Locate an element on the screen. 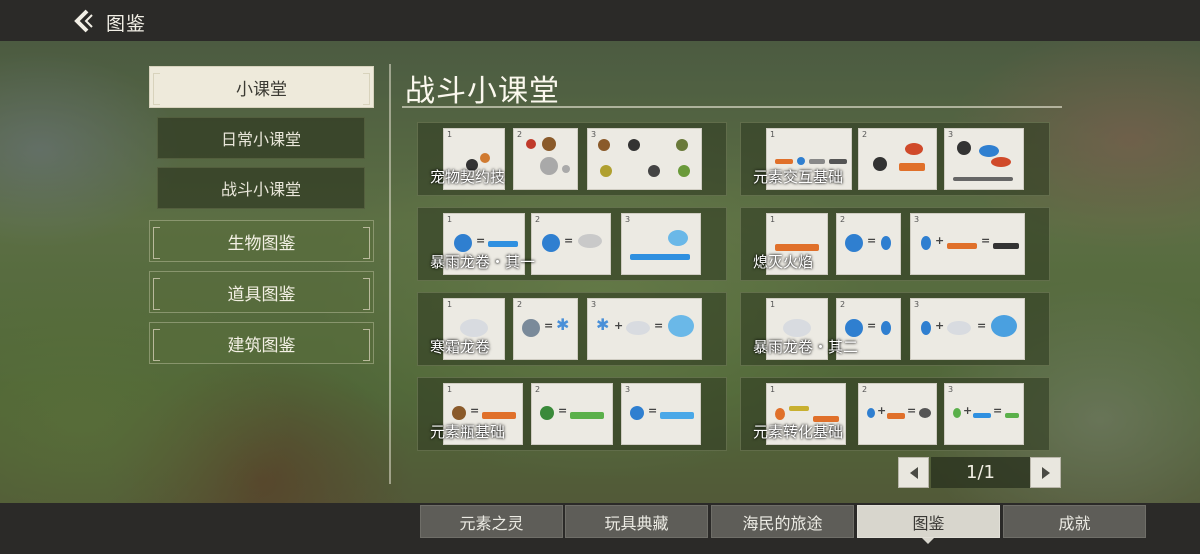 This screenshot has height=554, width=1200. lesson-card-label: 熄灭火焰 is located at coordinates (783, 262).